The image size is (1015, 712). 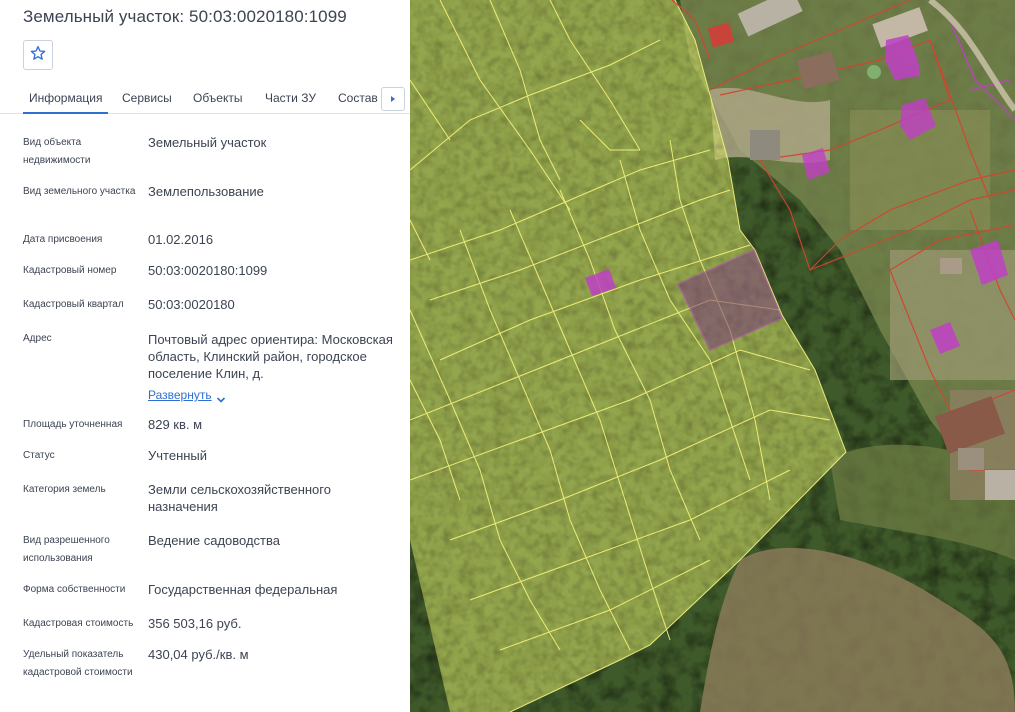 I want to click on label-ownership: Форма собственности, so click(x=74, y=589).